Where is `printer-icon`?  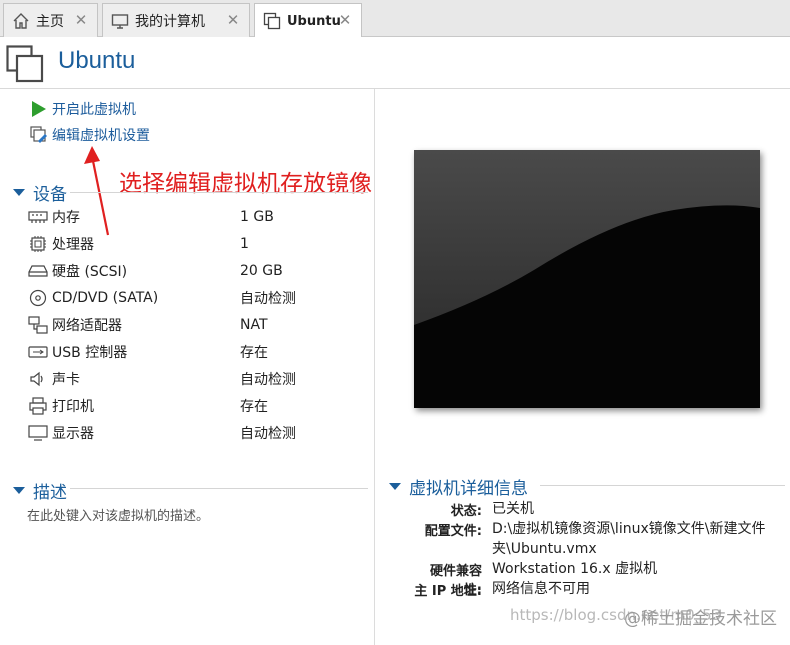
printer-icon is located at coordinates (38, 405).